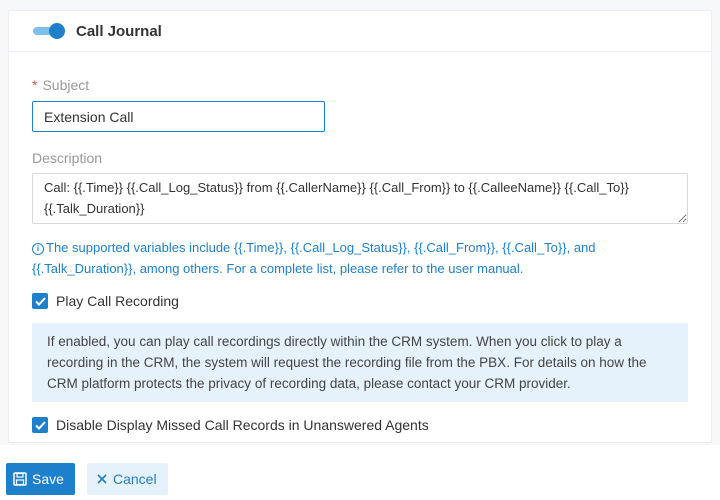 This screenshot has height=500, width=720. Describe the element at coordinates (360, 85) in the screenshot. I see `subject-label: * Subject` at that location.